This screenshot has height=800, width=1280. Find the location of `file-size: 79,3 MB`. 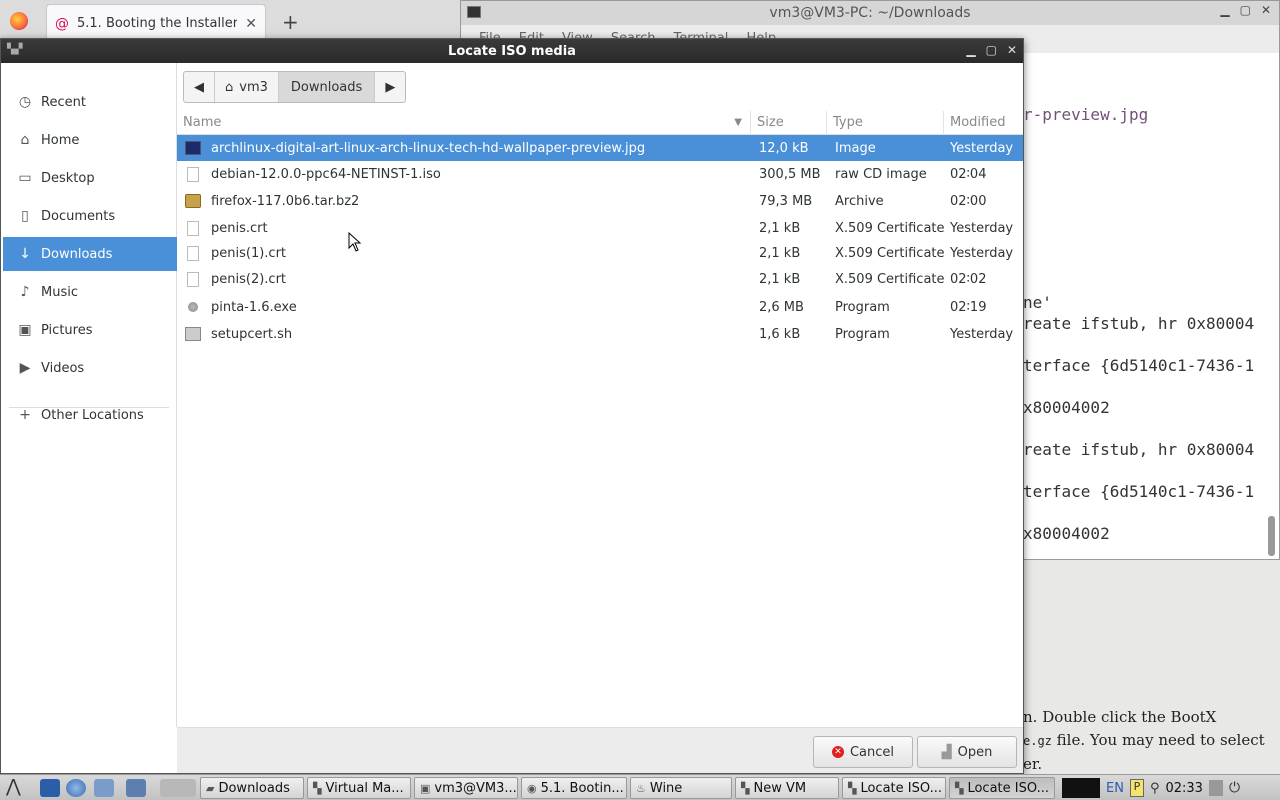

file-size: 79,3 MB is located at coordinates (786, 201).